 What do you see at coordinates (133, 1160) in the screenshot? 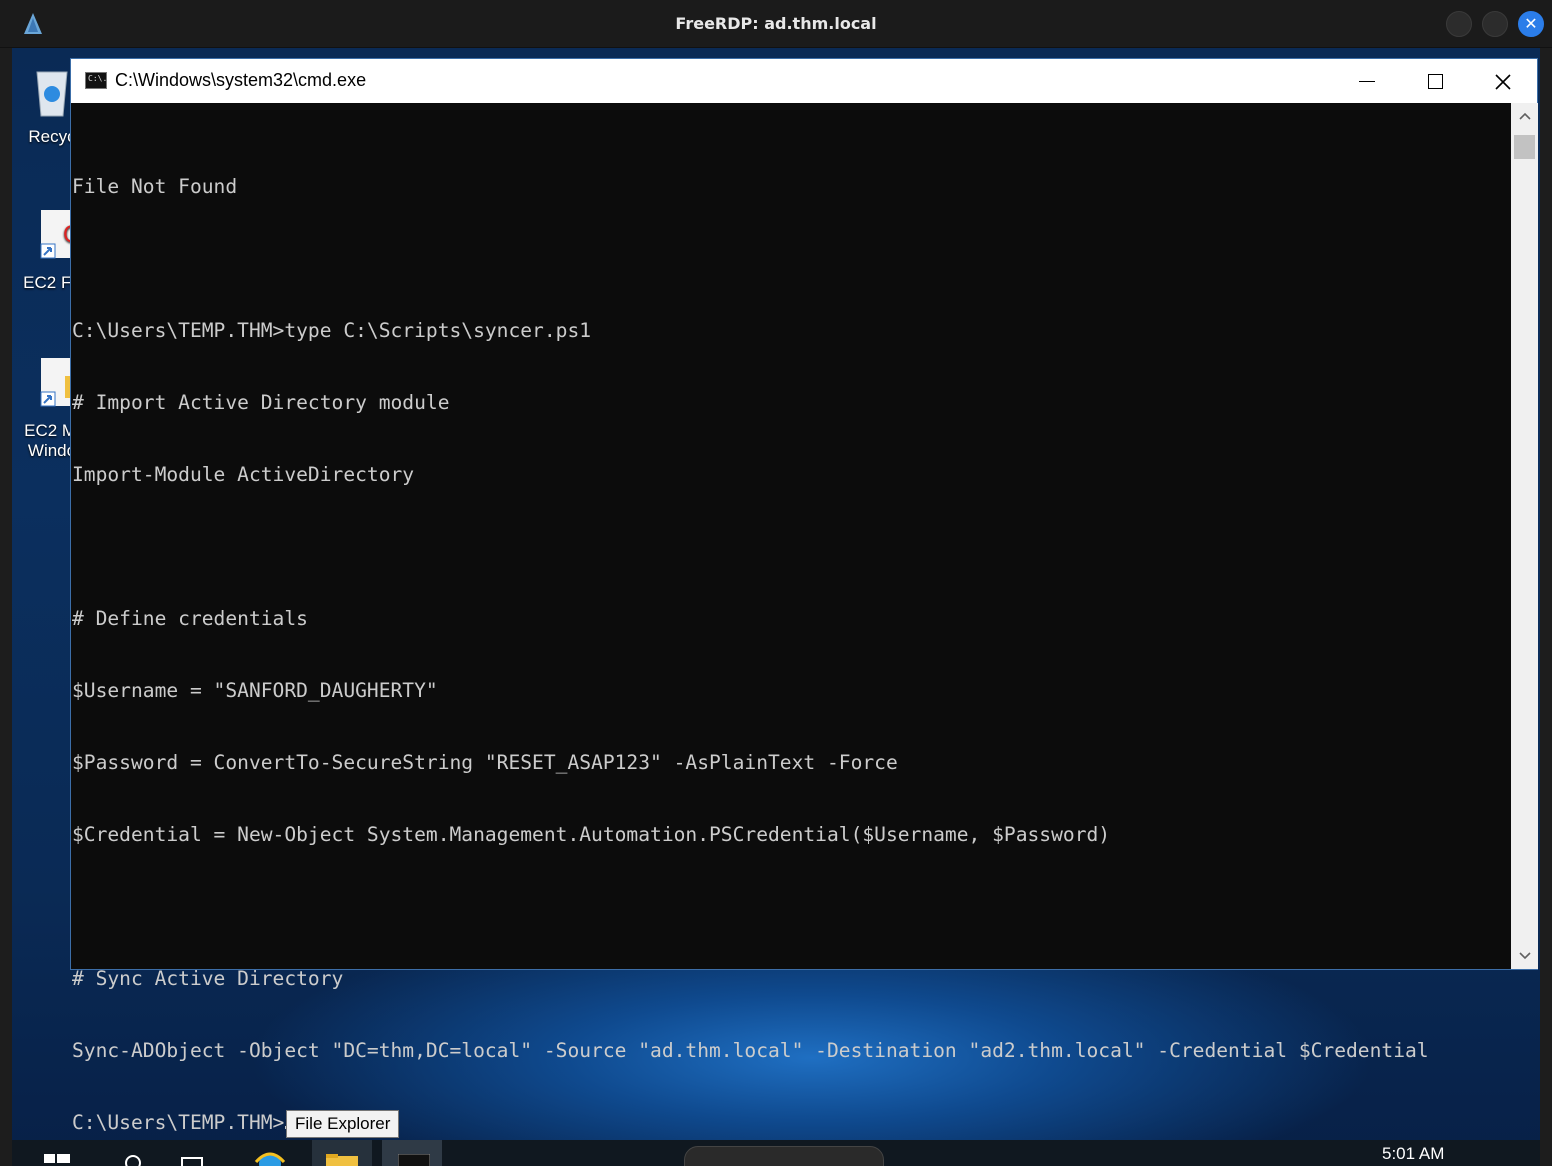
I see `search-icon` at bounding box center [133, 1160].